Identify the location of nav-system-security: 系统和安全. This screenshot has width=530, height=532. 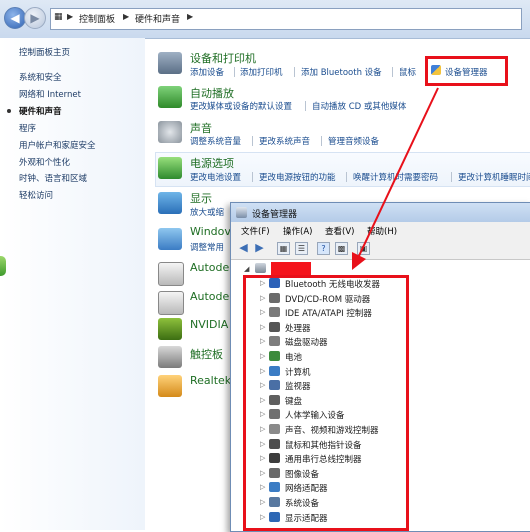
(40, 77).